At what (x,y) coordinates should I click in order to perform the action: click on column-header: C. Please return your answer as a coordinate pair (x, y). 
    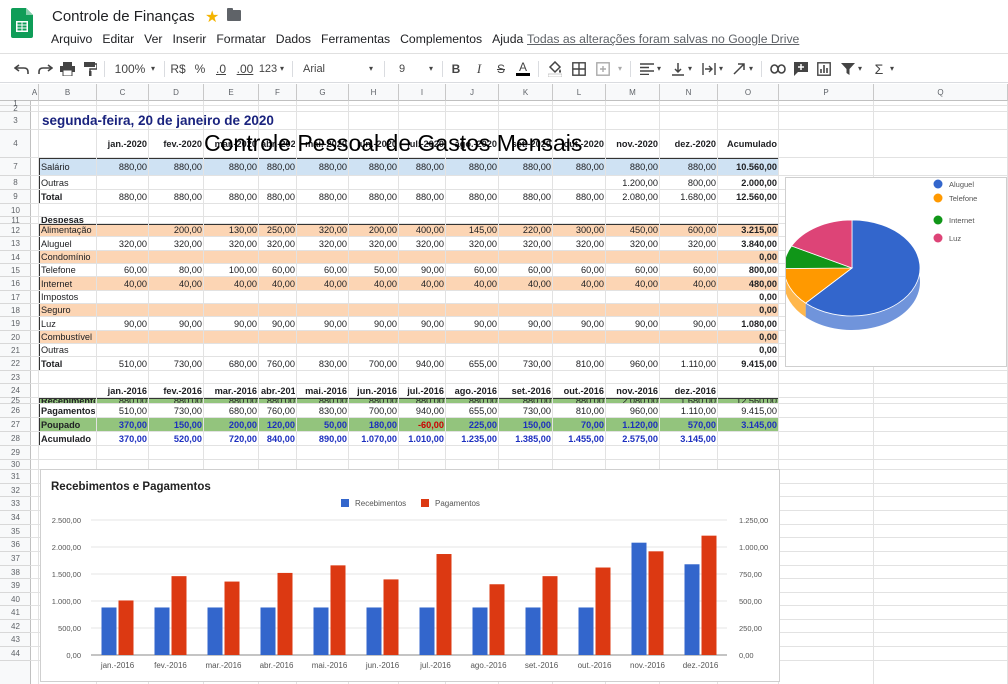
    Looking at the image, I should click on (123, 92).